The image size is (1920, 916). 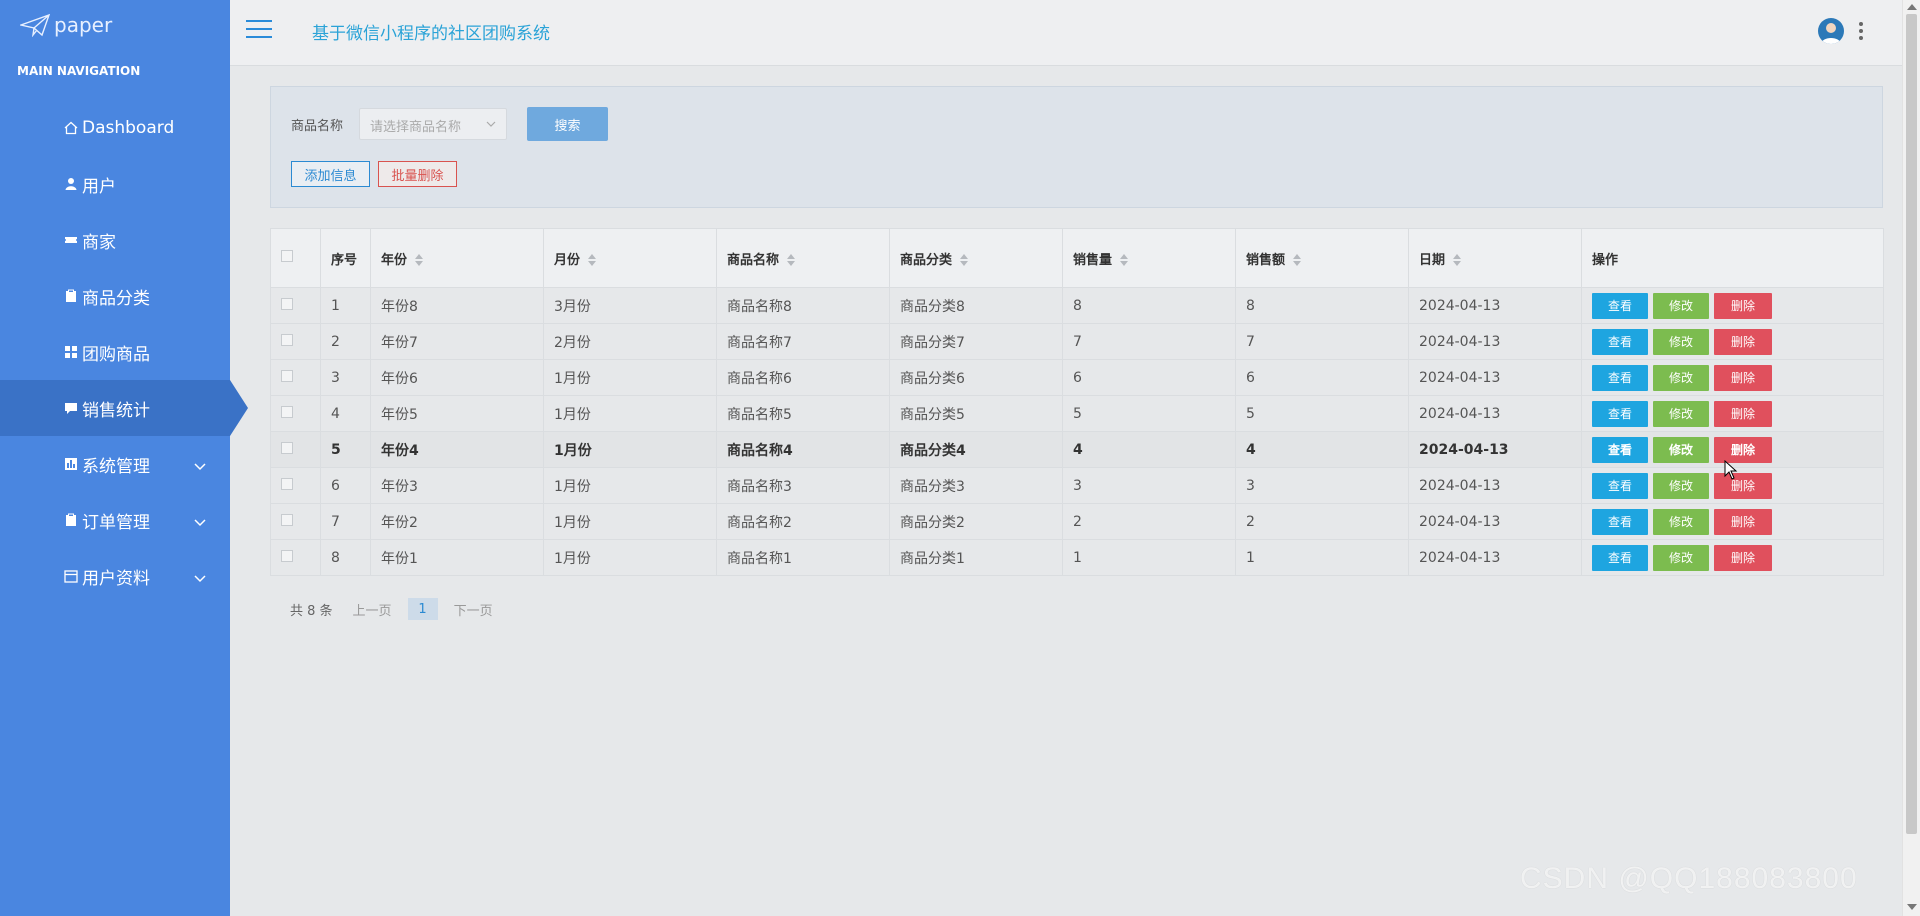 What do you see at coordinates (1495, 449) in the screenshot?
I see `row-date: 2024-04-13` at bounding box center [1495, 449].